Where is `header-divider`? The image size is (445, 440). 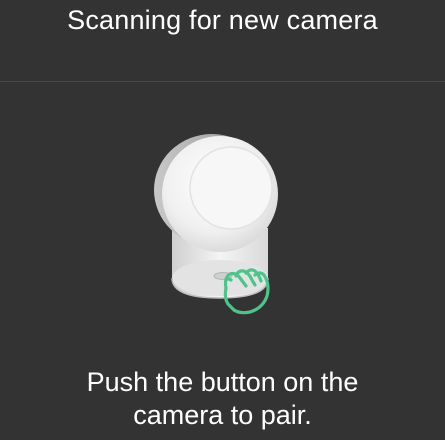
header-divider is located at coordinates (222, 81).